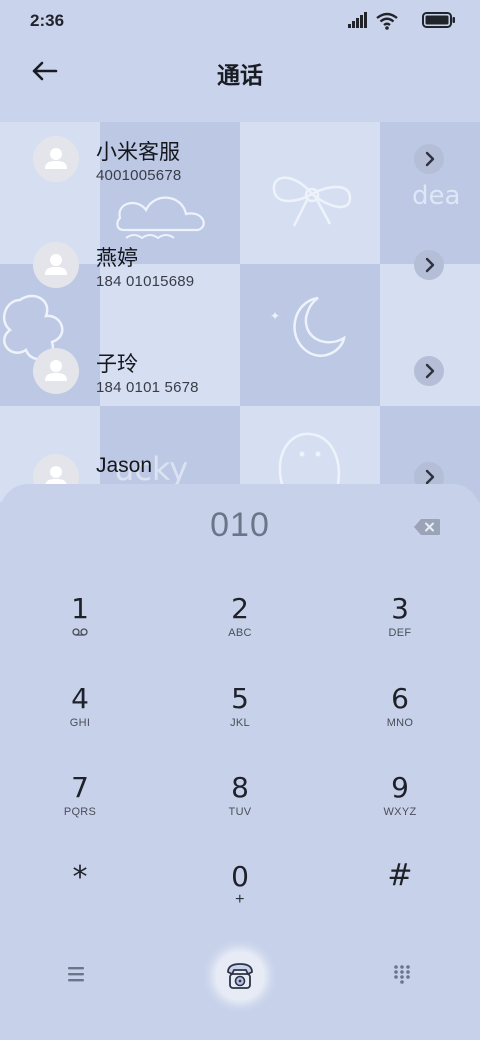 The width and height of the screenshot is (480, 1040). I want to click on backspace-button, so click(427, 527).